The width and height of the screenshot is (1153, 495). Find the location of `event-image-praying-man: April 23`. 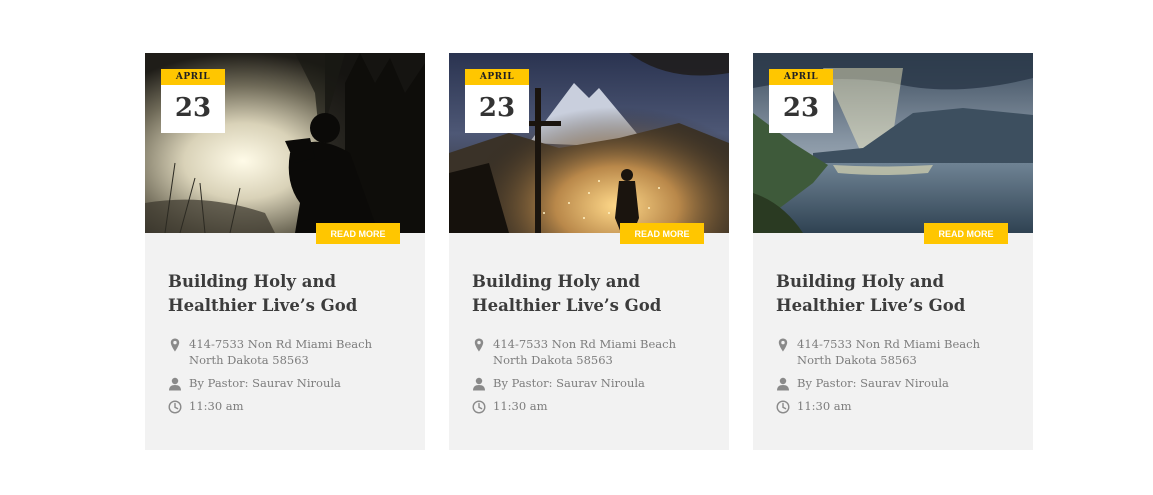

event-image-praying-man: April 23 is located at coordinates (285, 143).